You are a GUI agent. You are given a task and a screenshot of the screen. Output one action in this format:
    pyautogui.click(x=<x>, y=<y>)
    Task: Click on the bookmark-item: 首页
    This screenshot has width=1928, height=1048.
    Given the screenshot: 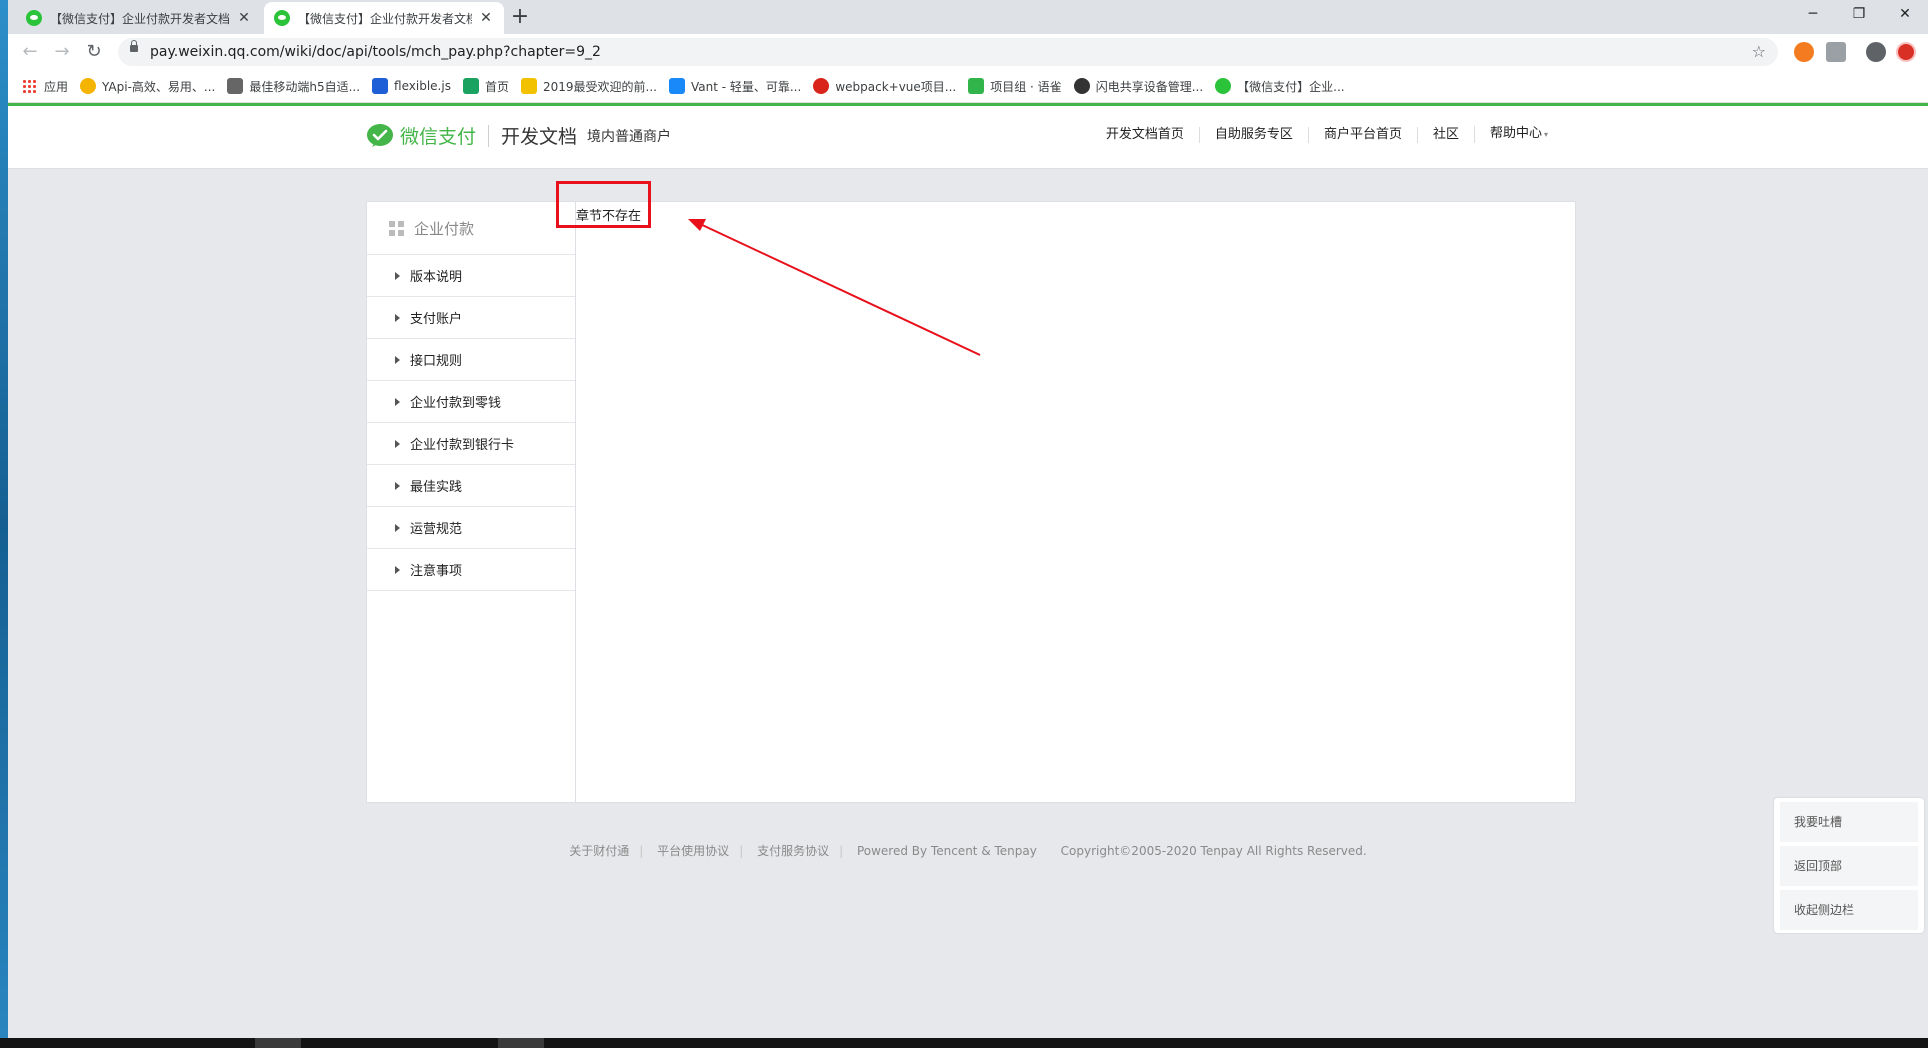 What is the action you would take?
    pyautogui.click(x=485, y=86)
    